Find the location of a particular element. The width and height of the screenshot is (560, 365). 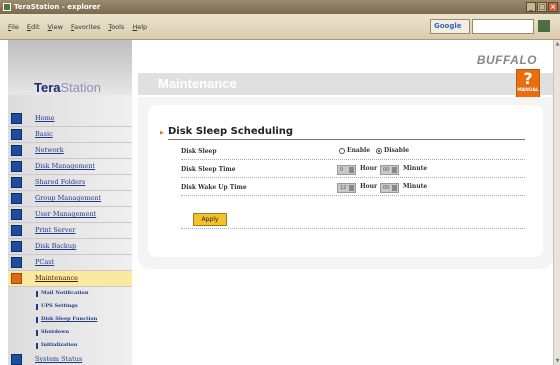

search-input is located at coordinates (503, 26).